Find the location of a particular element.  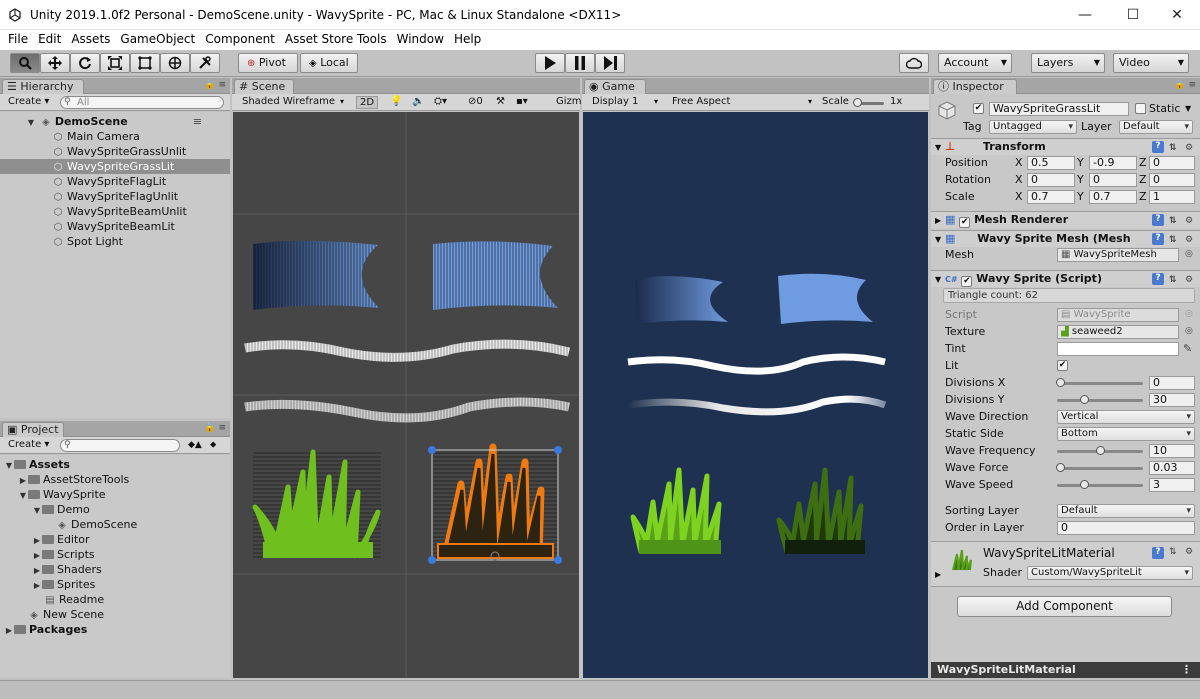

tab-scene: # Scene is located at coordinates (264, 86).